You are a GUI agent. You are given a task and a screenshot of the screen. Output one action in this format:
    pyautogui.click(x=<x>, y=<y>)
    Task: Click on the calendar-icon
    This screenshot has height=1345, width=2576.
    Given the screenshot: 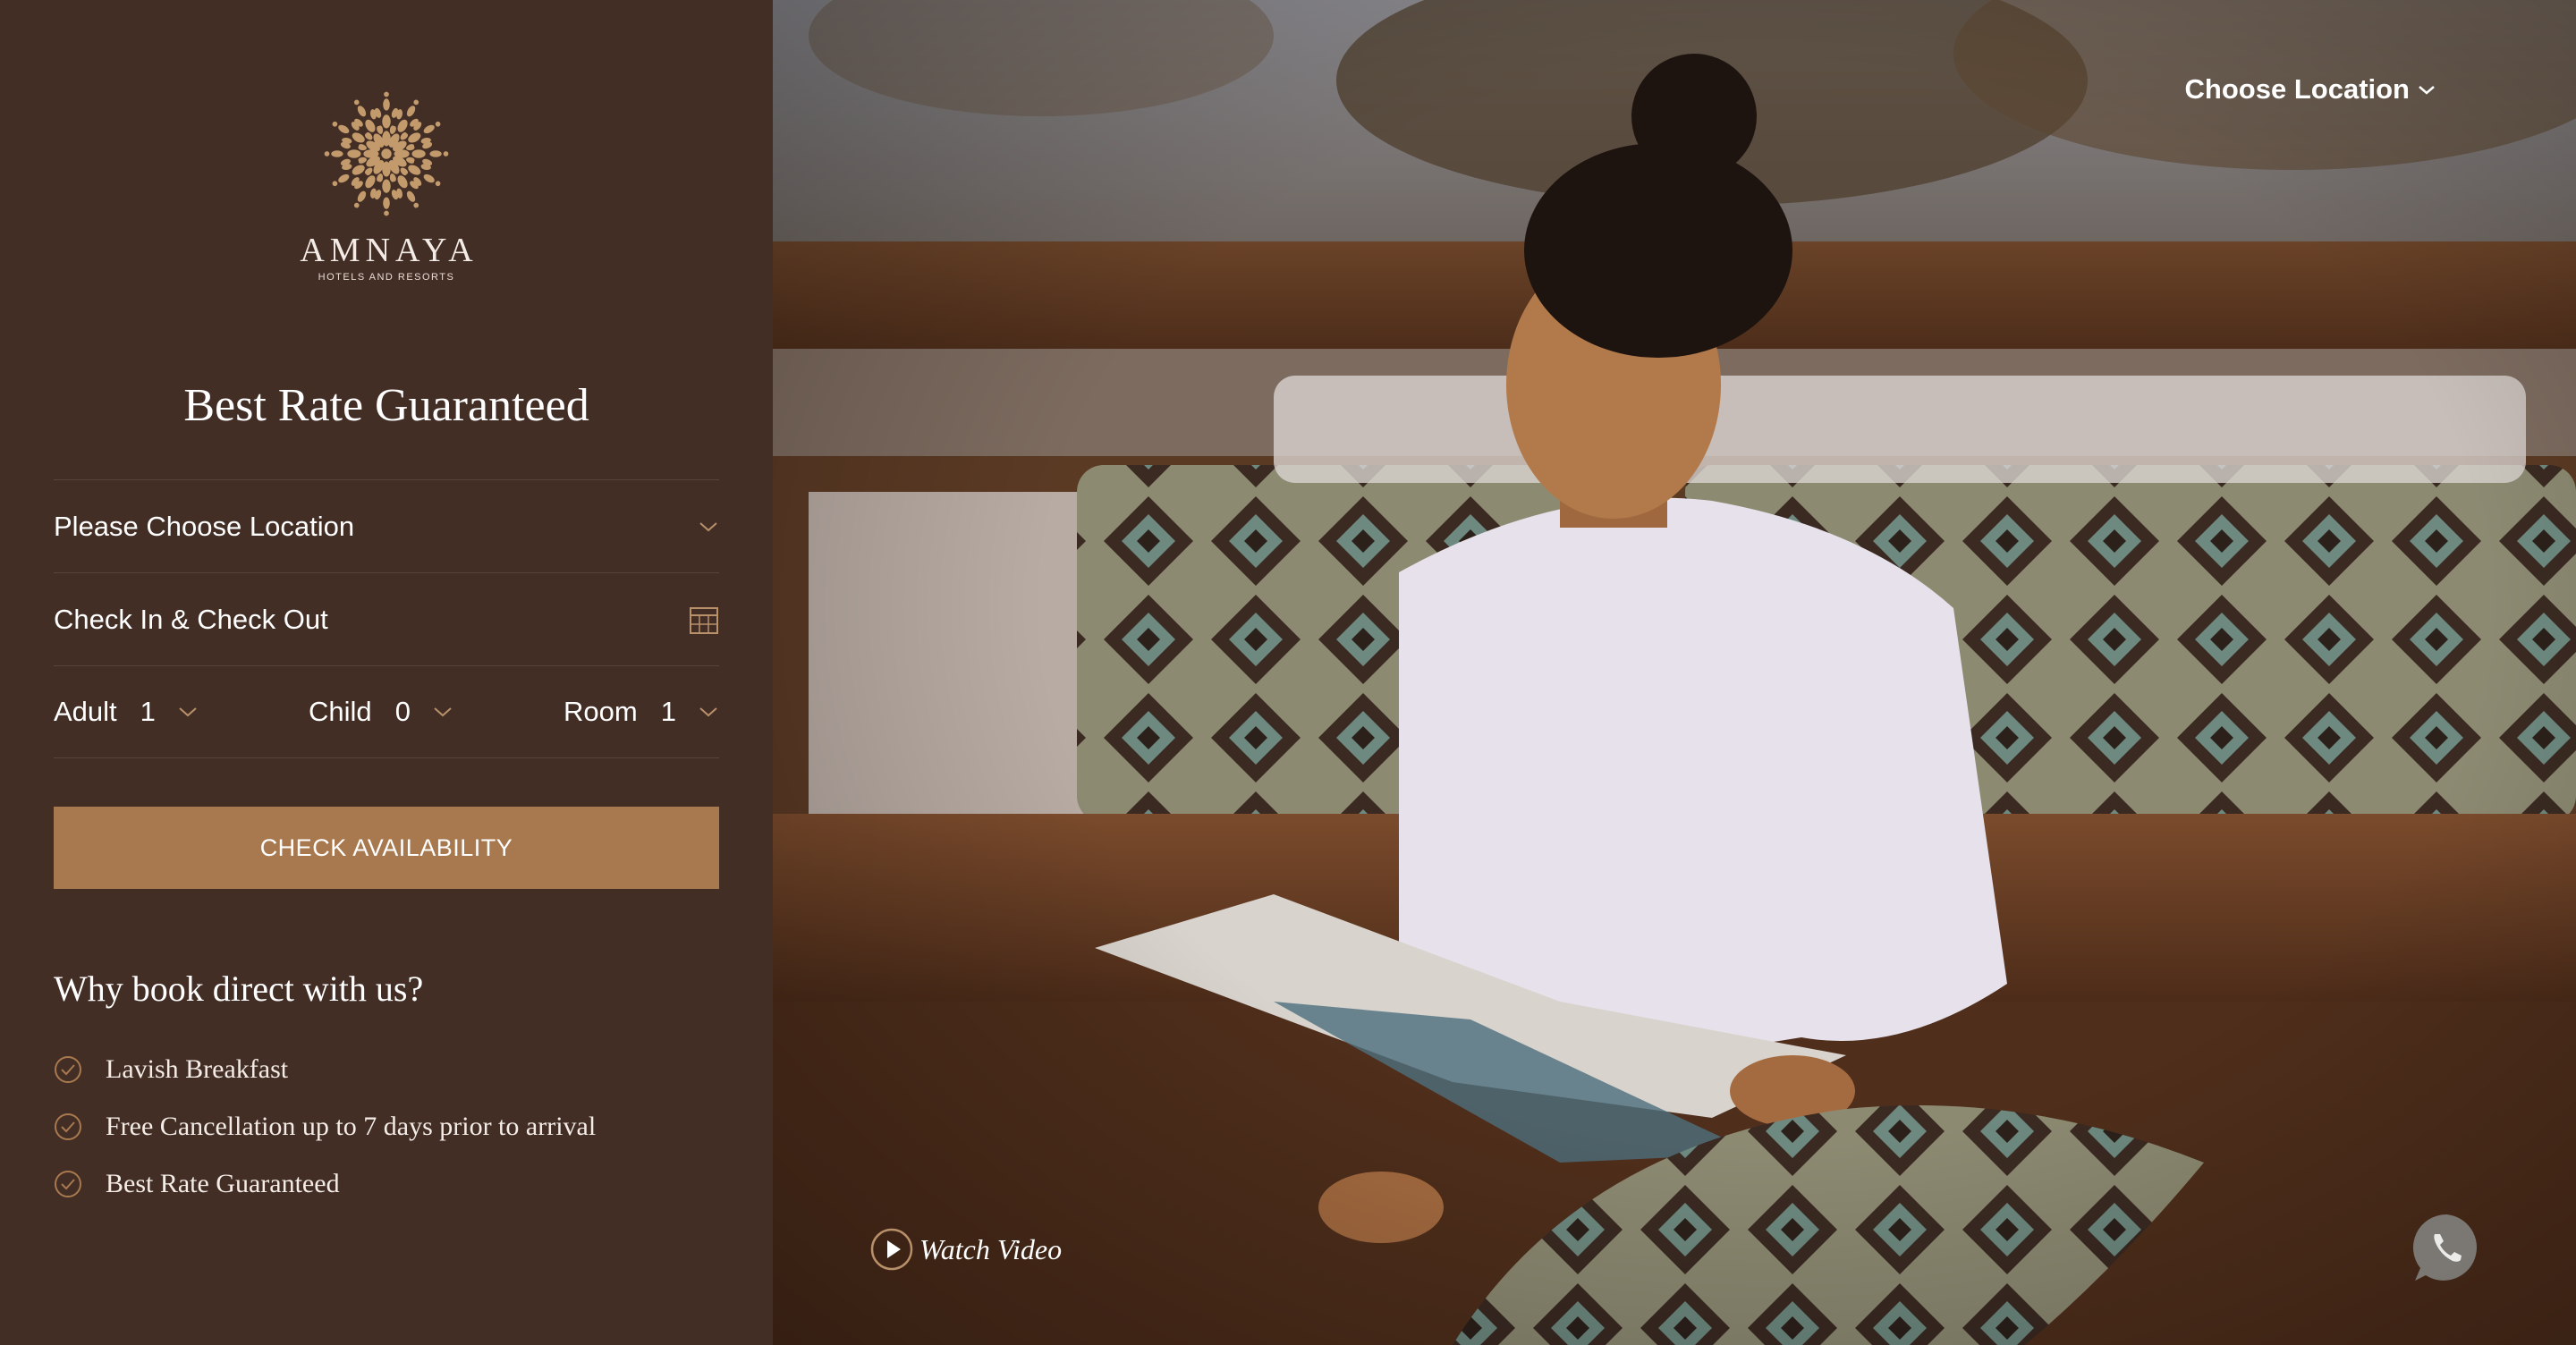 What is the action you would take?
    pyautogui.click(x=704, y=620)
    